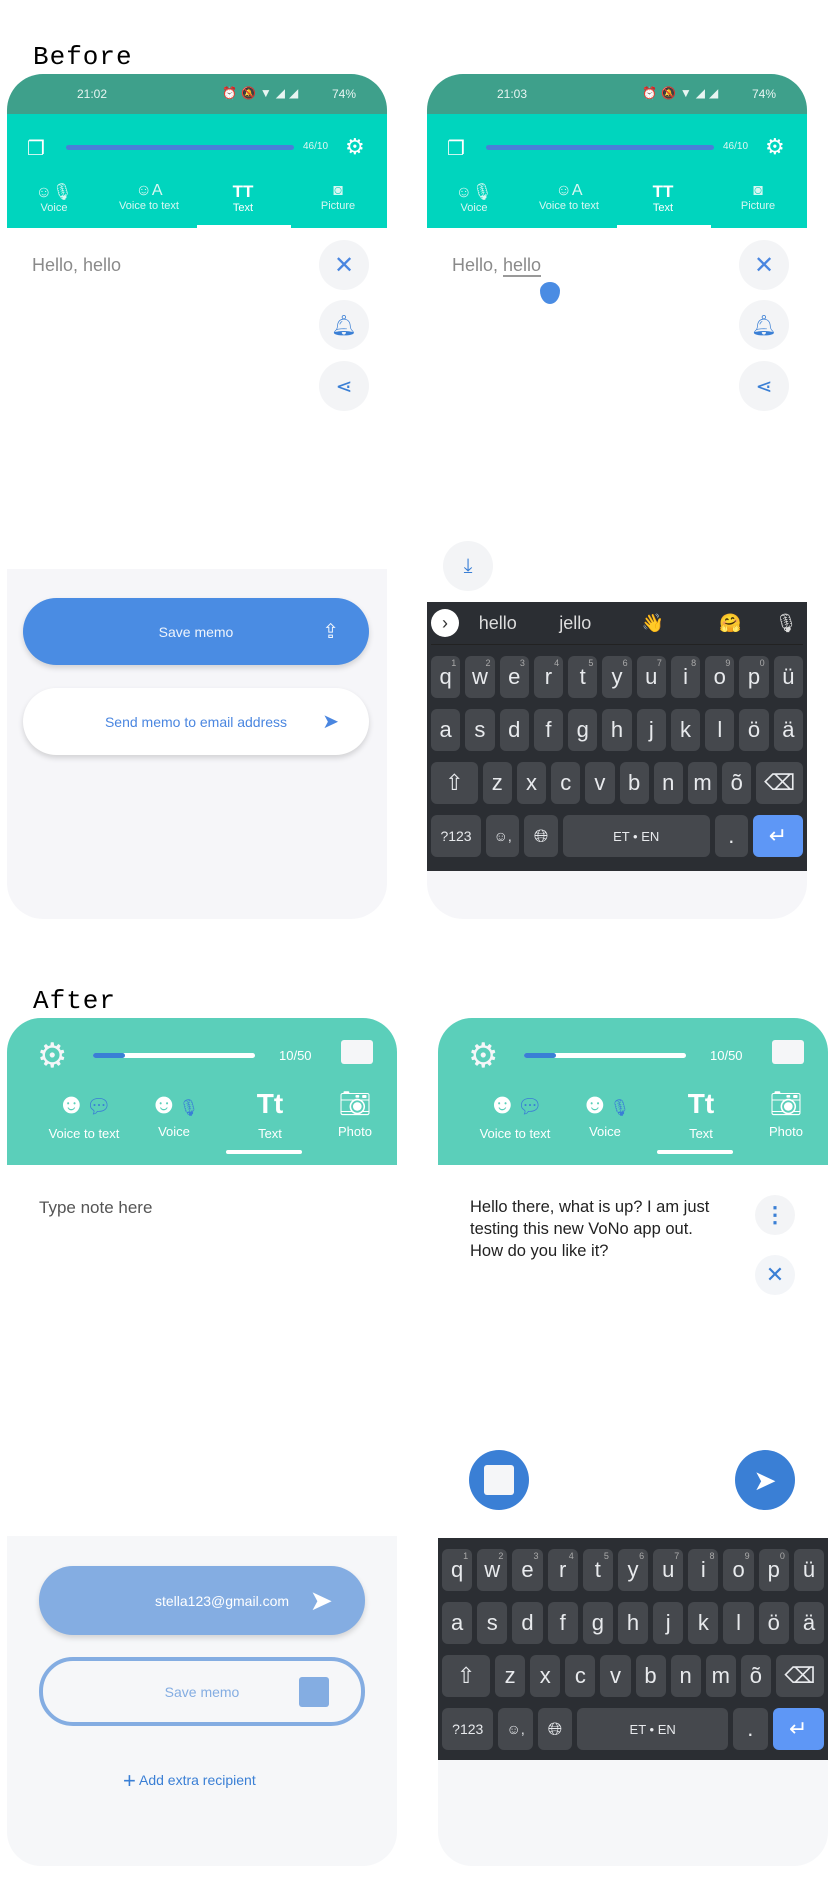 This screenshot has width=839, height=1877. Describe the element at coordinates (499, 1480) in the screenshot. I see `save-button` at that location.